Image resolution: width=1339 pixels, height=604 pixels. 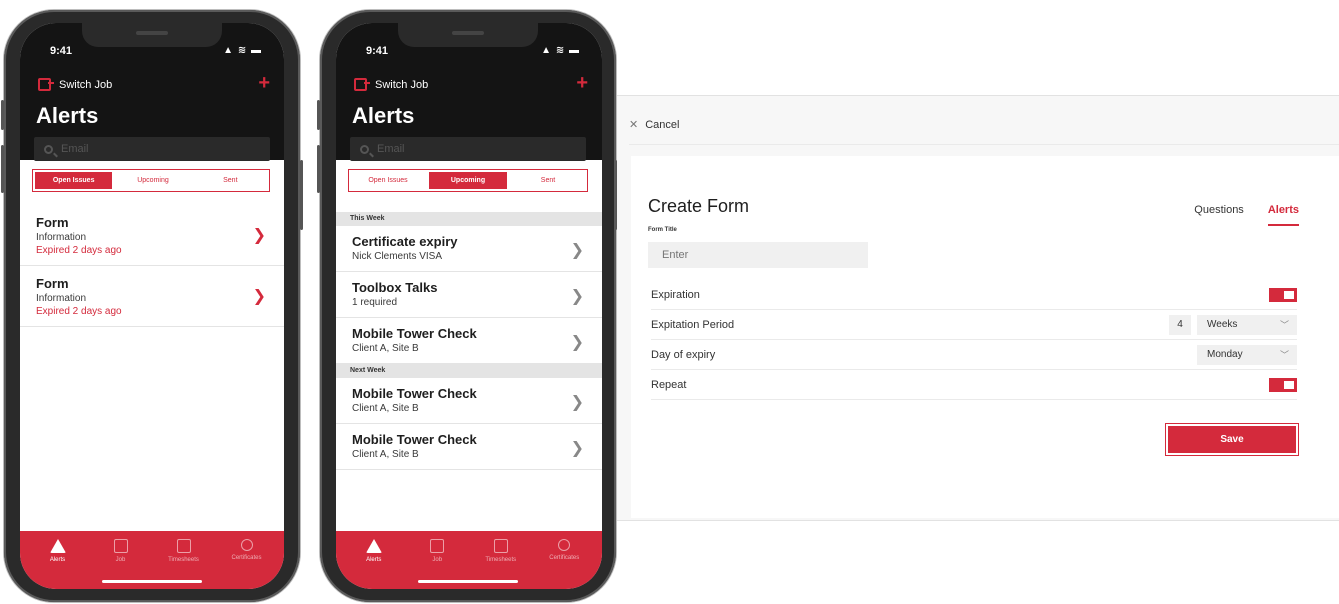 What do you see at coordinates (1225, 354) in the screenshot?
I see `day-value: Monday` at bounding box center [1225, 354].